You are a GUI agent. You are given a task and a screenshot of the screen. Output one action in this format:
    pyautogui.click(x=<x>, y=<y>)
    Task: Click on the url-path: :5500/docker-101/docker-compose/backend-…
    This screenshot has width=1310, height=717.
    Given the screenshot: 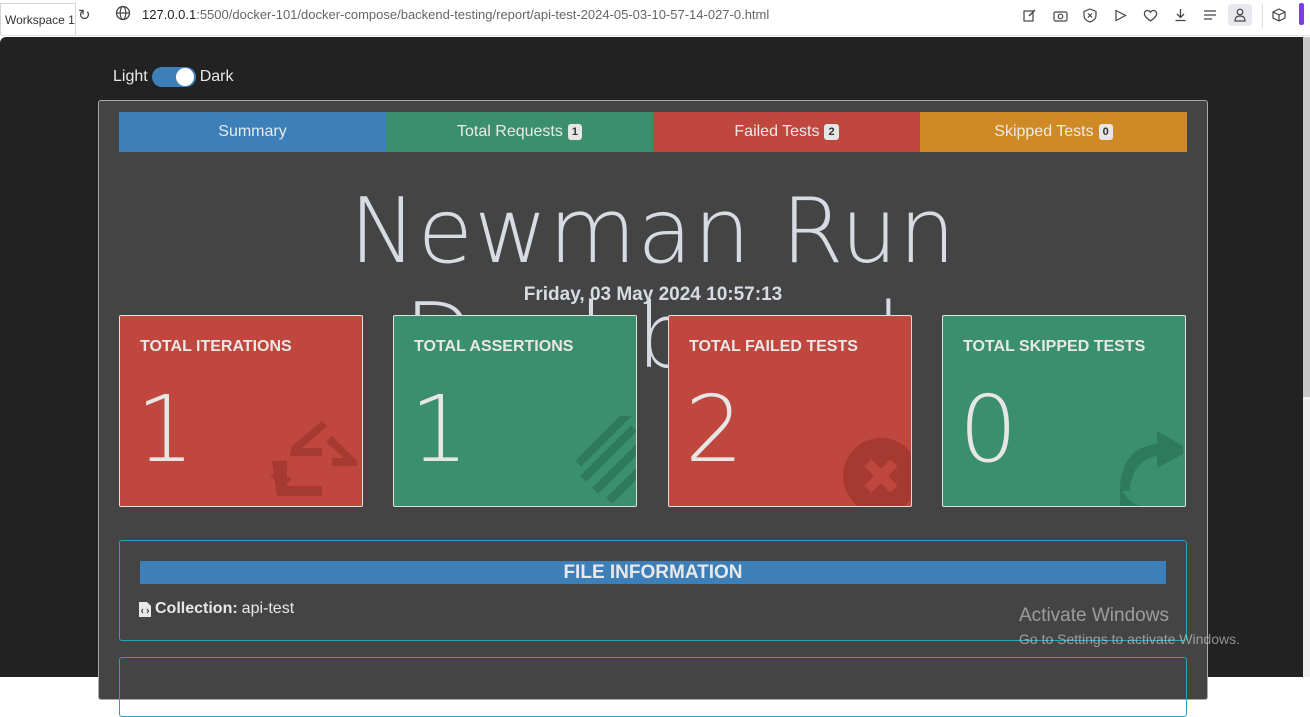 What is the action you would take?
    pyautogui.click(x=483, y=14)
    